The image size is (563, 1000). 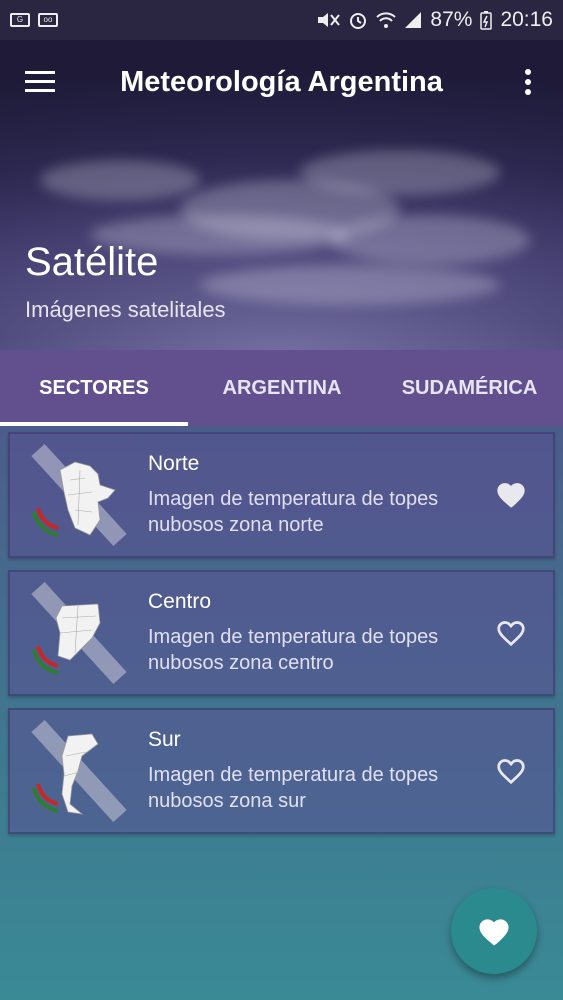 I want to click on item-title: Centro, so click(x=180, y=601).